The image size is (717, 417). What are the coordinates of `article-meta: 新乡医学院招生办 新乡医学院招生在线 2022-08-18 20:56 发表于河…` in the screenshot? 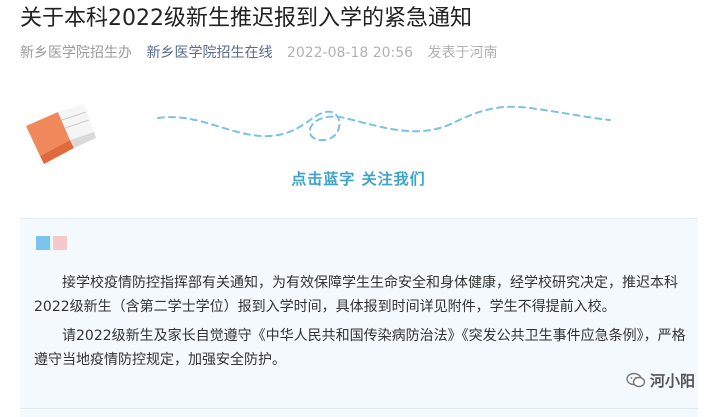 It's located at (264, 53).